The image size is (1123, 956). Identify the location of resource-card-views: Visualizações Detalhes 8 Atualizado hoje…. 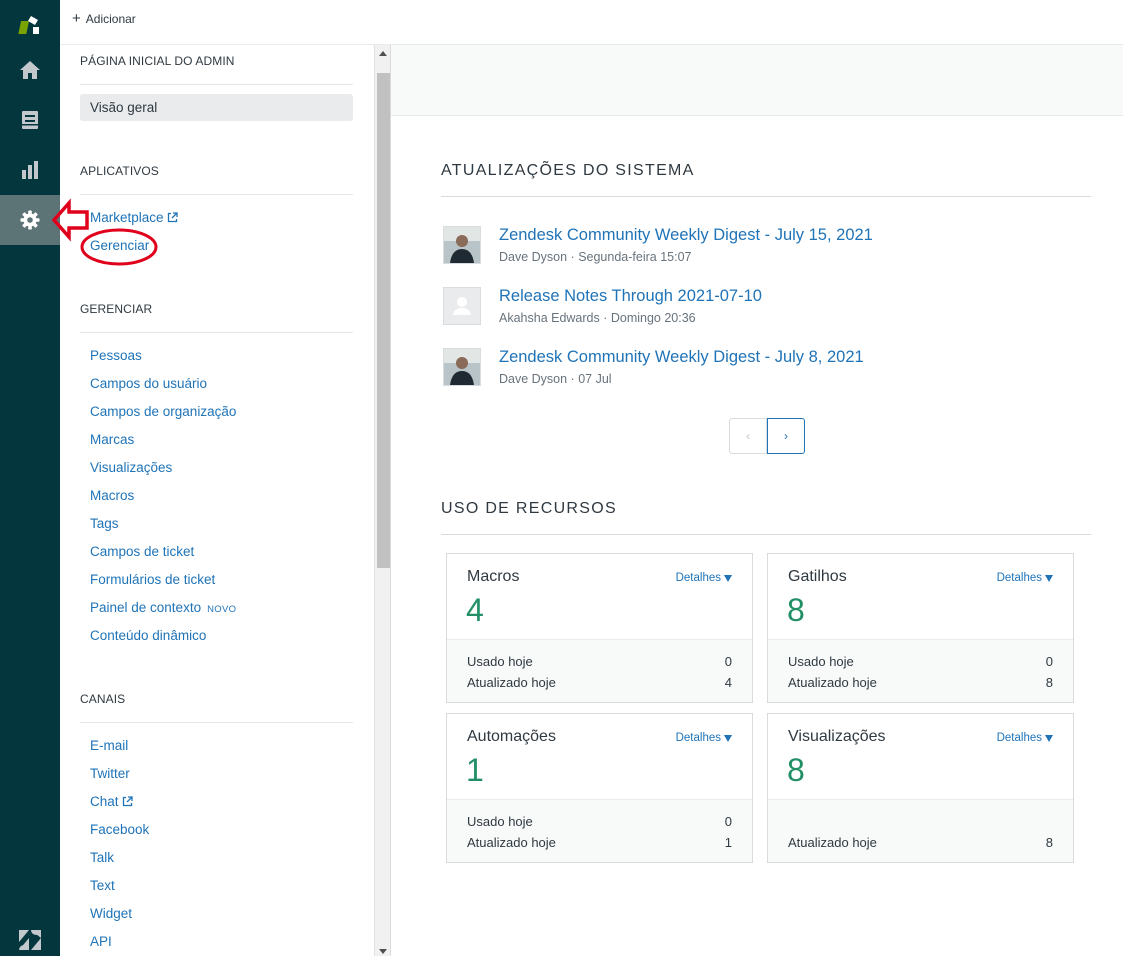
(920, 788).